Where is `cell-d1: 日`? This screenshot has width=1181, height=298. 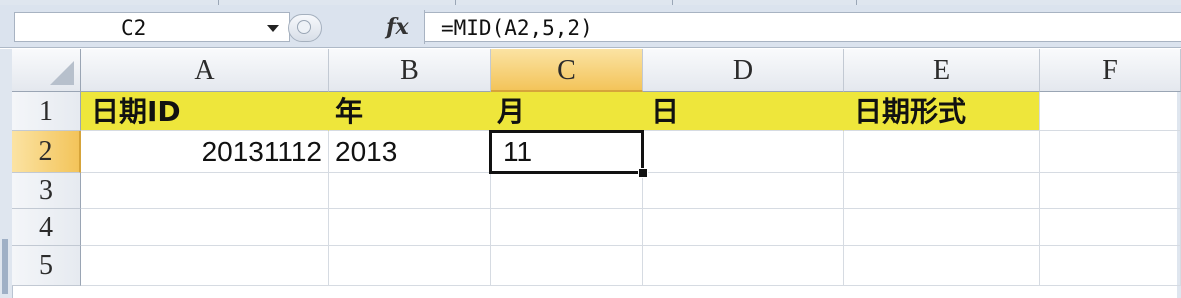 cell-d1: 日 is located at coordinates (743, 111).